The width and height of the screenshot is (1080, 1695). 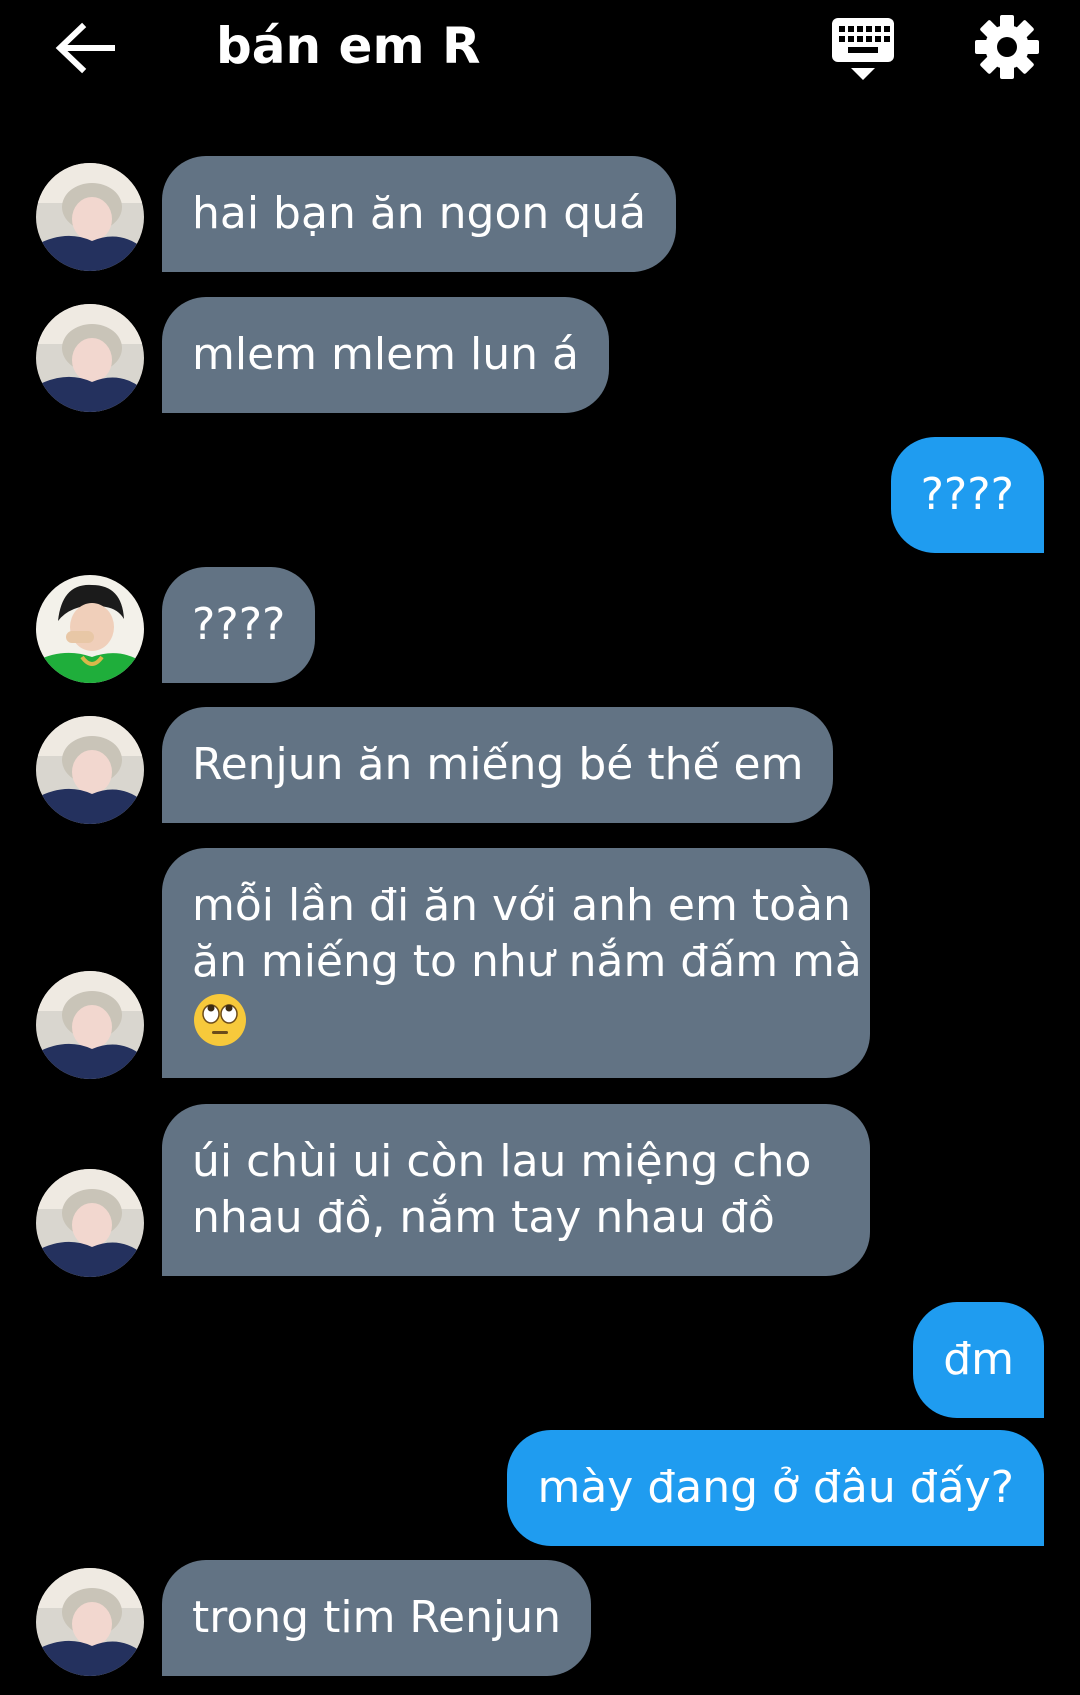 I want to click on message-text: mày đang ở đâu đấy?, so click(x=775, y=1487).